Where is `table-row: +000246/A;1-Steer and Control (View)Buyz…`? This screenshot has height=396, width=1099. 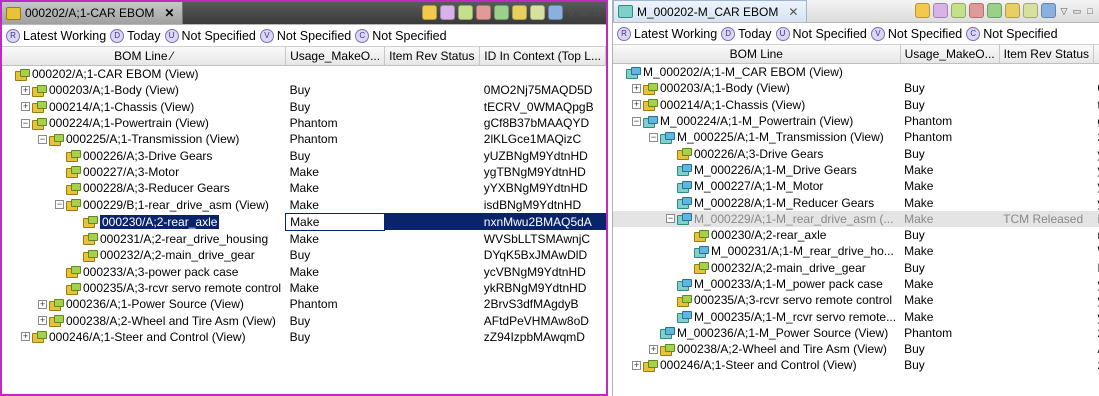 table-row: +000246/A;1-Steer and Control (View)Buyz… is located at coordinates (304, 337).